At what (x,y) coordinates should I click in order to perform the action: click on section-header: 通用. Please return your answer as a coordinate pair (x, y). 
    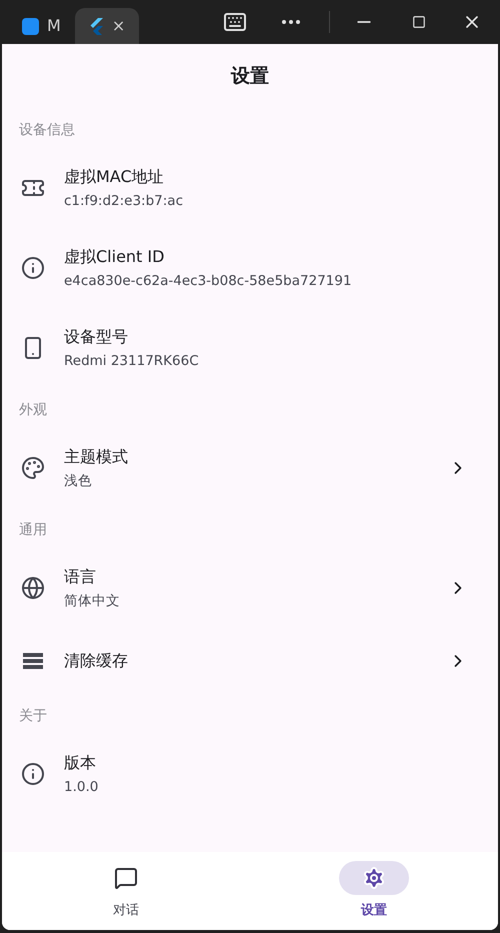
    Looking at the image, I should click on (33, 530).